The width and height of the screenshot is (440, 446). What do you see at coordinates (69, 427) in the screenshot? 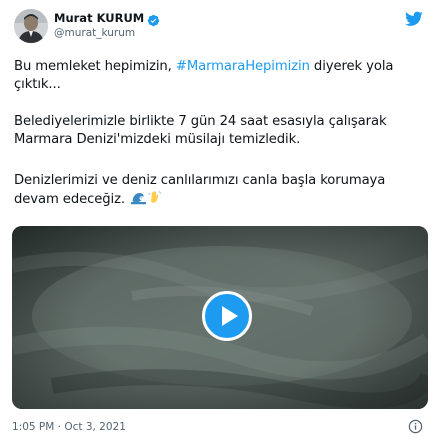
I see `tweet-timestamp: 1:05 PM · Oct 3, 2021` at bounding box center [69, 427].